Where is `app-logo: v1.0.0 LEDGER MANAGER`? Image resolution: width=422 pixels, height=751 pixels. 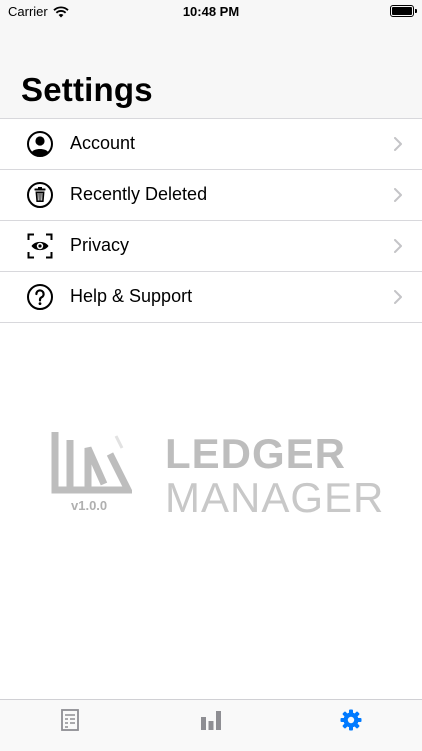
app-logo: v1.0.0 LEDGER MANAGER is located at coordinates (215, 480).